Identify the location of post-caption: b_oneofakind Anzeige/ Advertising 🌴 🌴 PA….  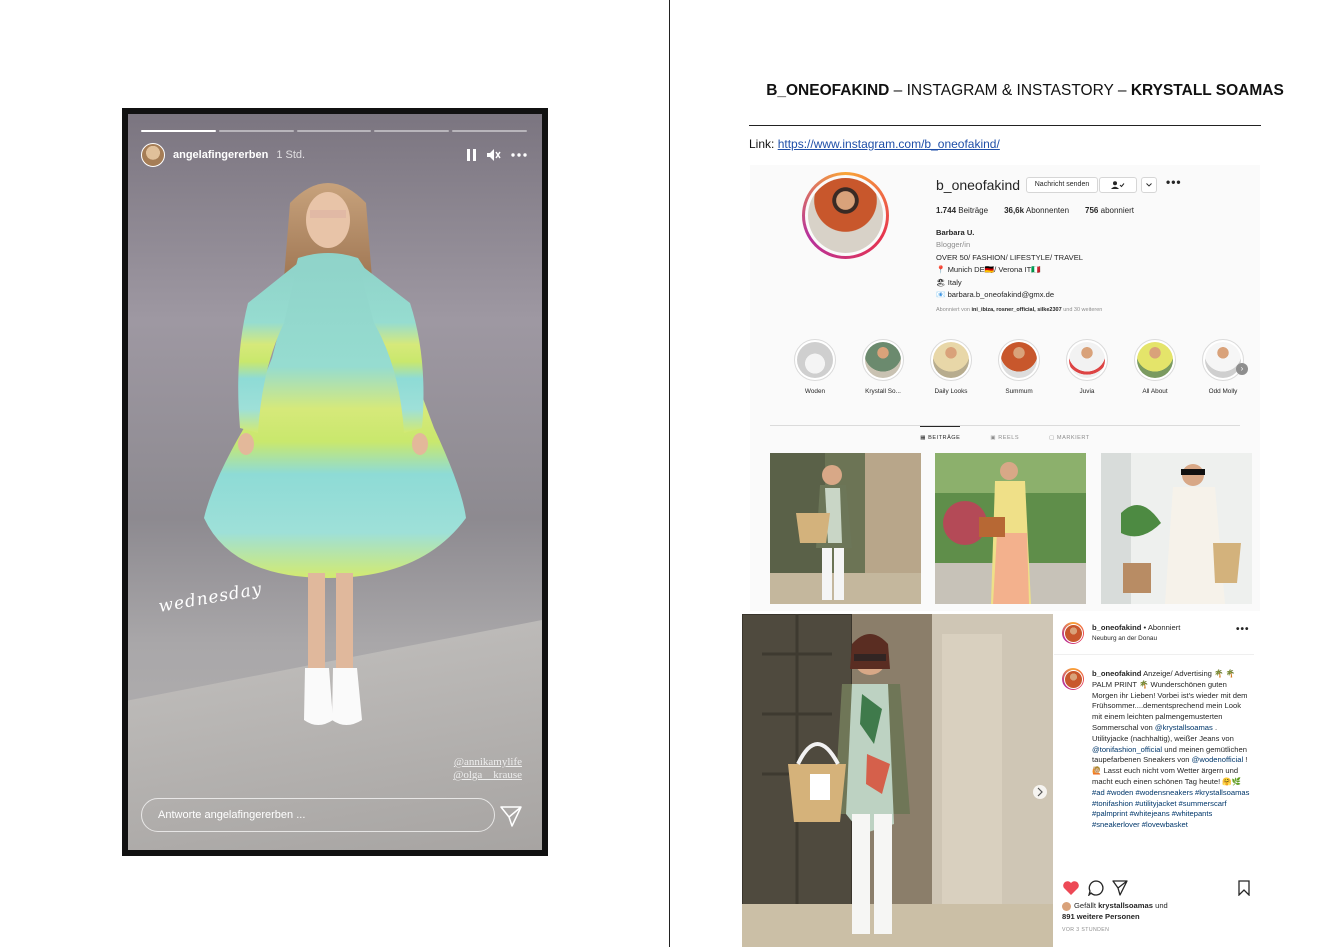
(1172, 769).